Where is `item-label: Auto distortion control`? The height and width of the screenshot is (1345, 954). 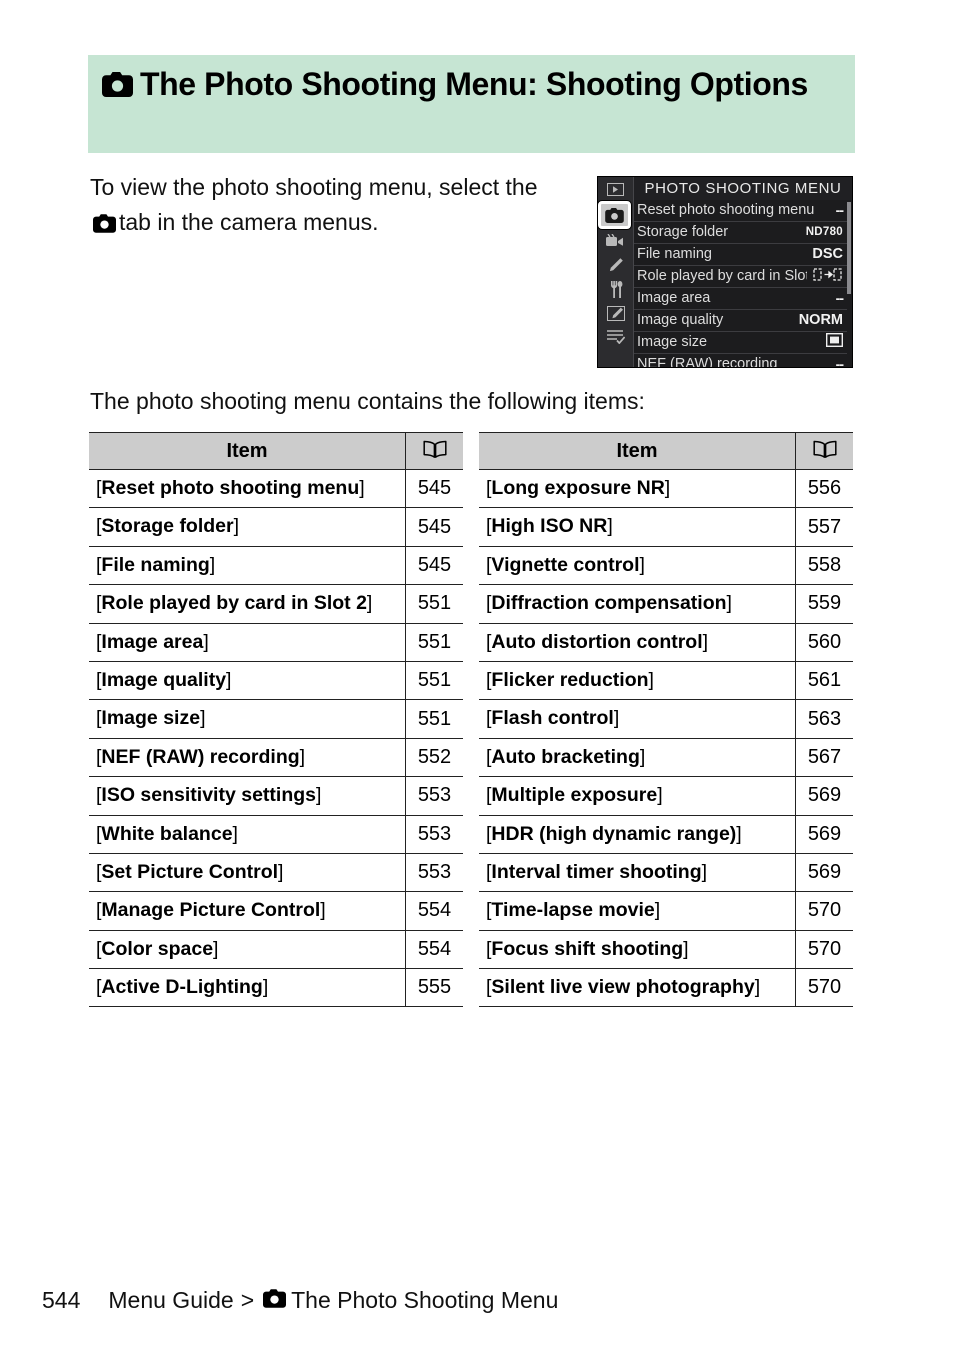 item-label: Auto distortion control is located at coordinates (597, 641).